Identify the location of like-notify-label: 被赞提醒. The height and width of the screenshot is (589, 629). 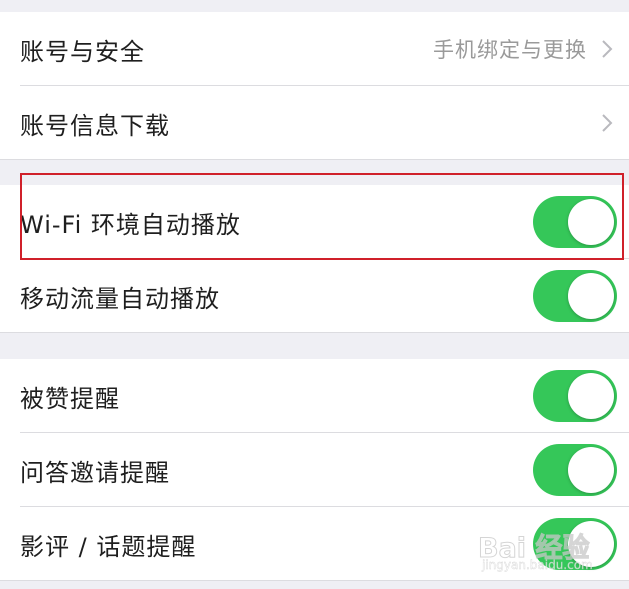
(70, 398).